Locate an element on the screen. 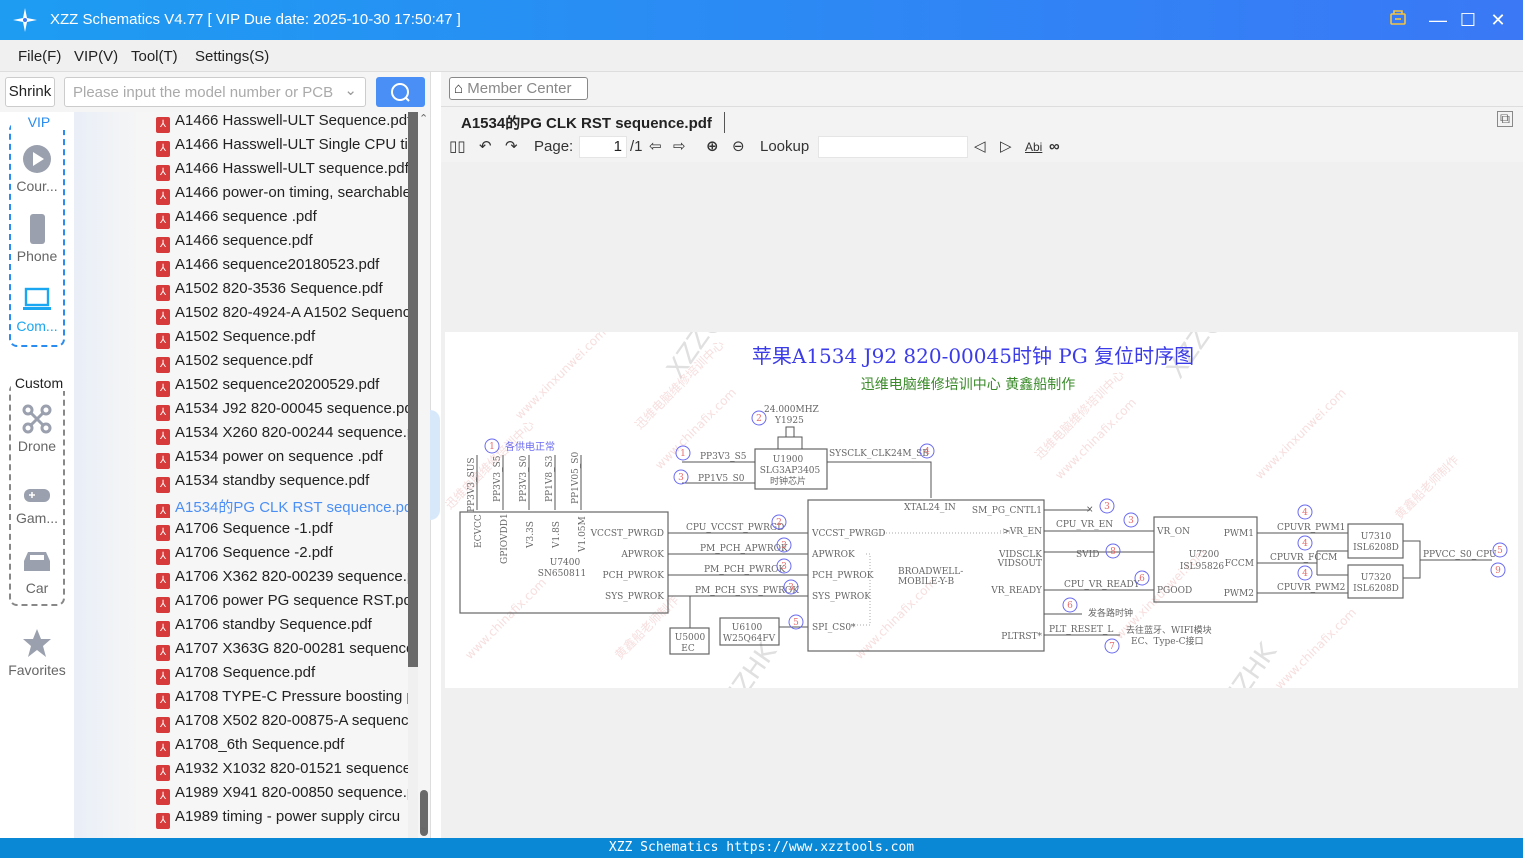  file-item: ⅄ A1708_6th Sequence.pdf is located at coordinates (282, 747).